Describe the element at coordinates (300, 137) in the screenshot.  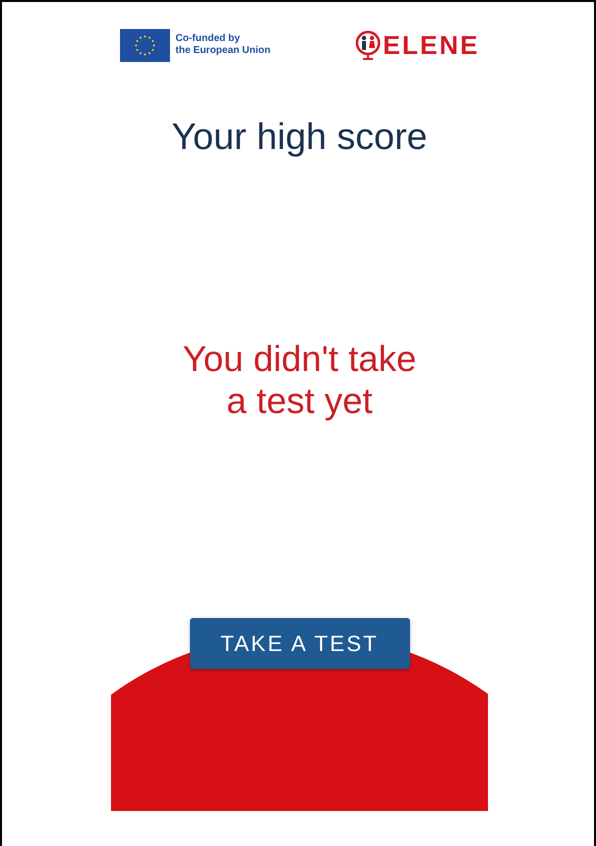
I see `page-title: Your high score` at that location.